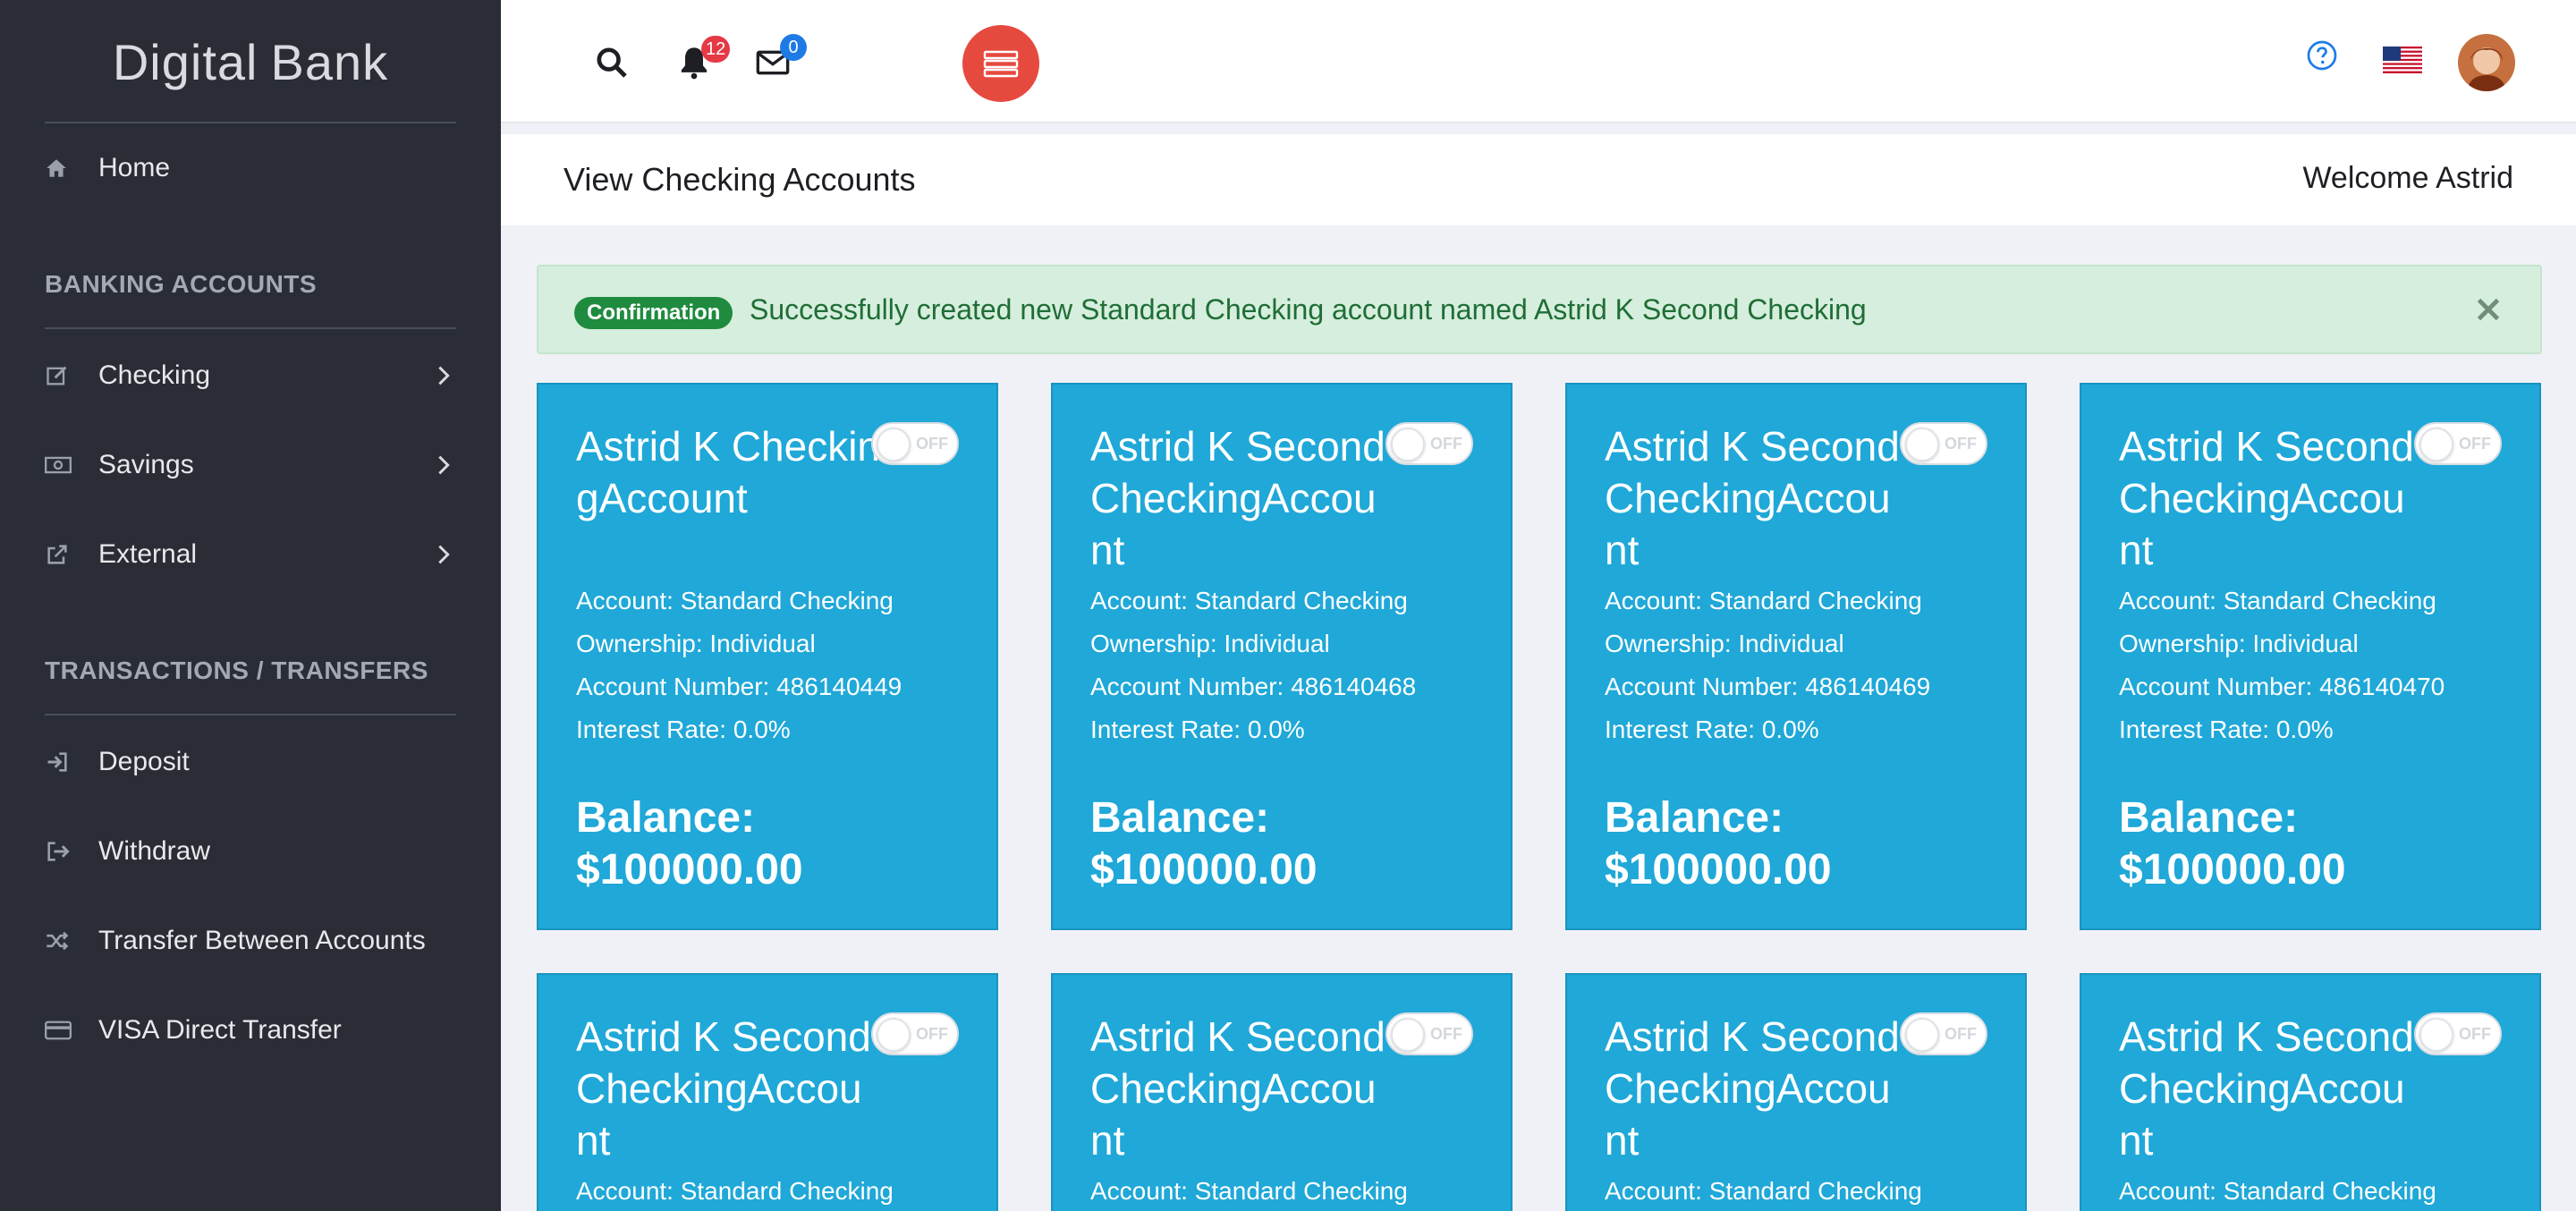 Image resolution: width=2576 pixels, height=1211 pixels. Describe the element at coordinates (444, 554) in the screenshot. I see `chevron-right-icon` at that location.